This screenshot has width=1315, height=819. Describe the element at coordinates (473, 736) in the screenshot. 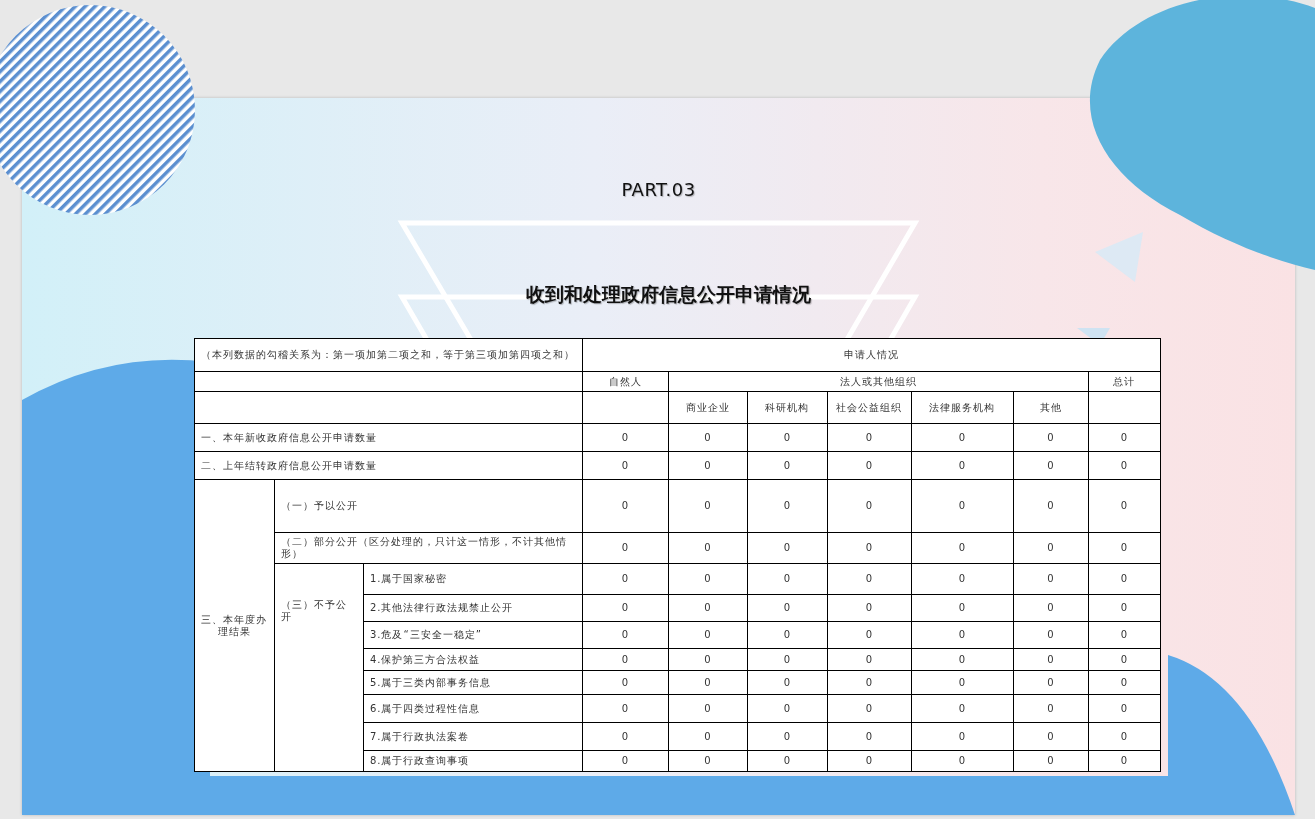

I see `table-cell: 7.属于行政执法案卷` at that location.